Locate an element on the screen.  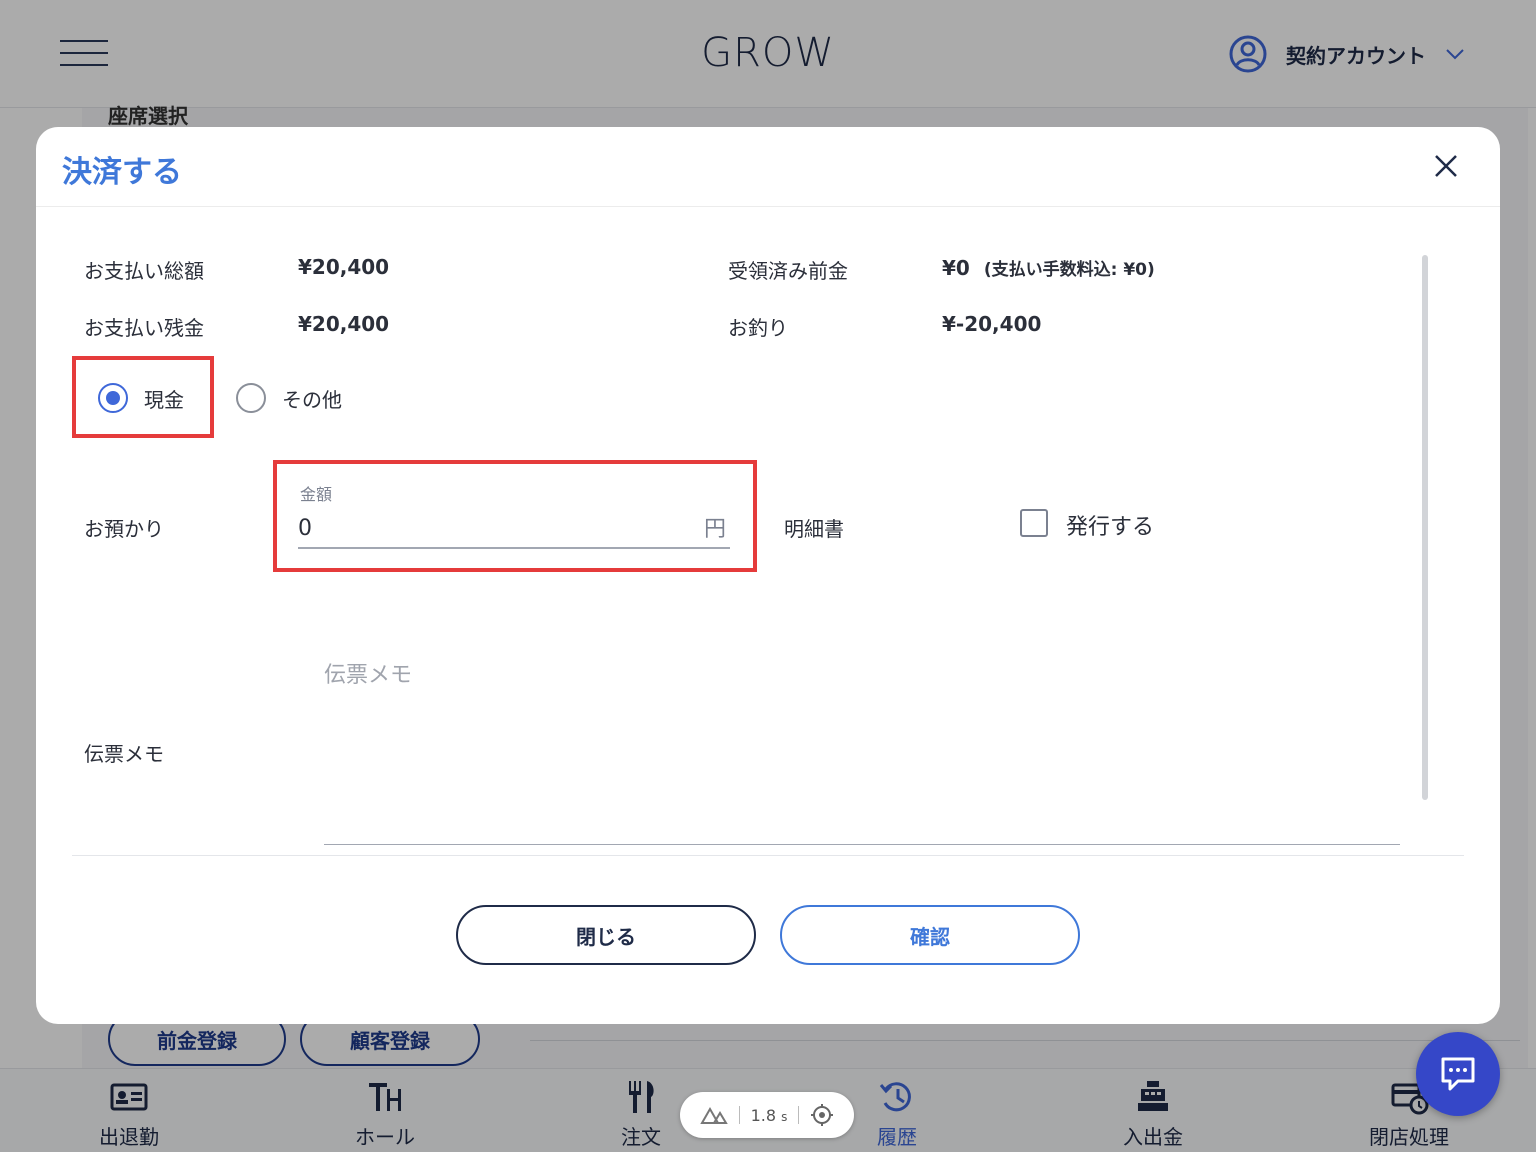
radio-label: その他 is located at coordinates (312, 399).